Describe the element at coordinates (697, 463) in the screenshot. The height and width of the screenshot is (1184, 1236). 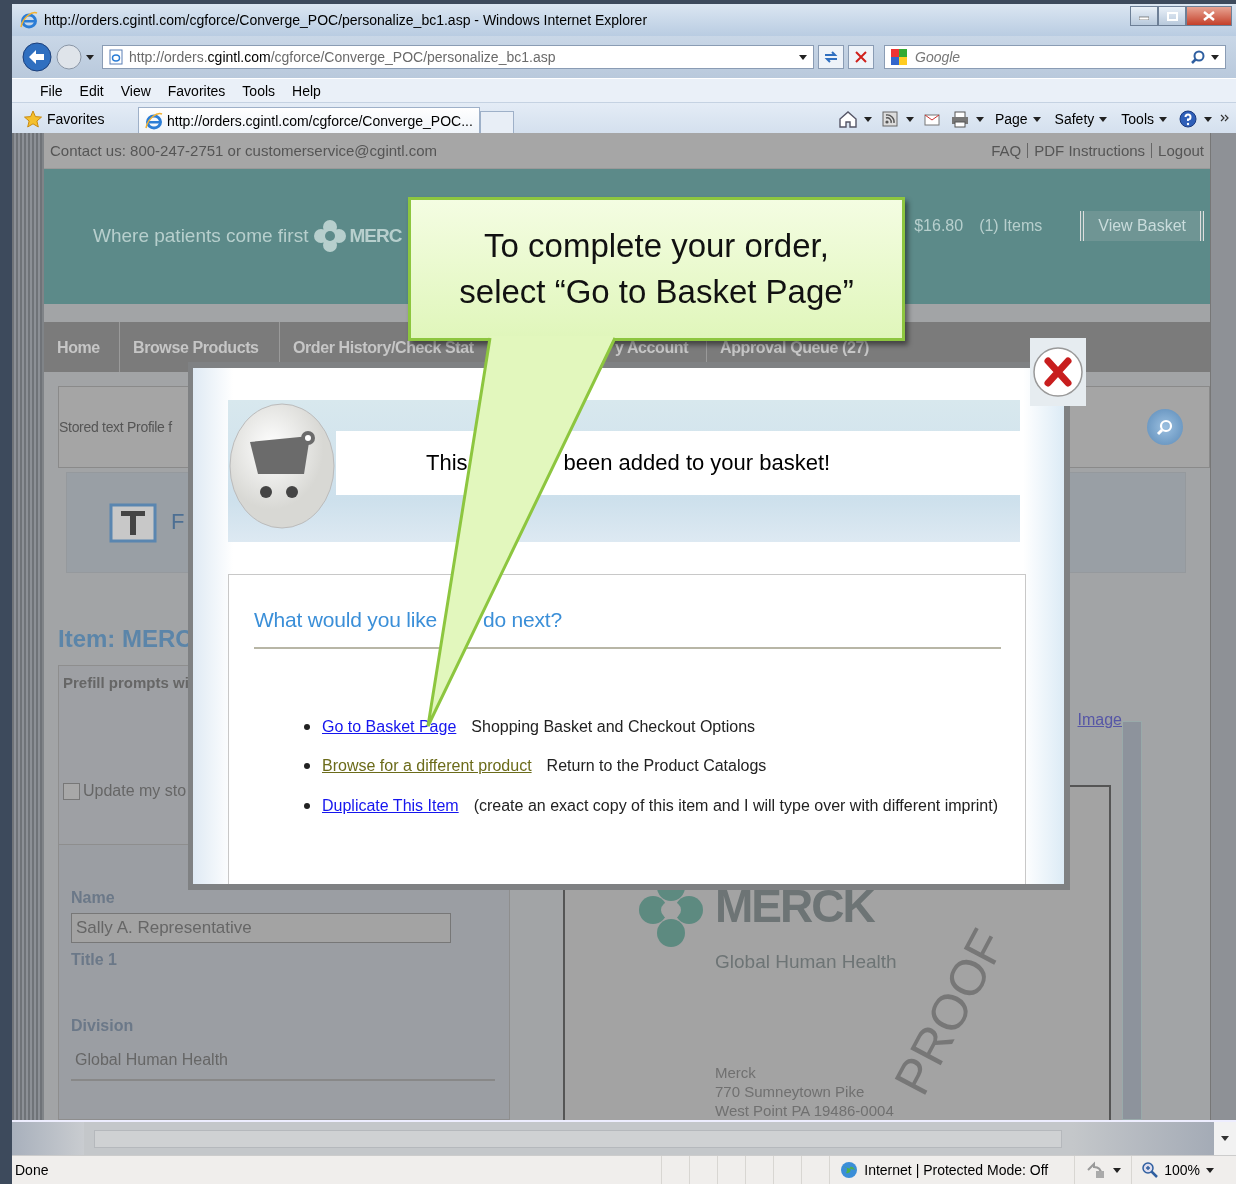
I see `basket-message: been added to your basket!` at that location.